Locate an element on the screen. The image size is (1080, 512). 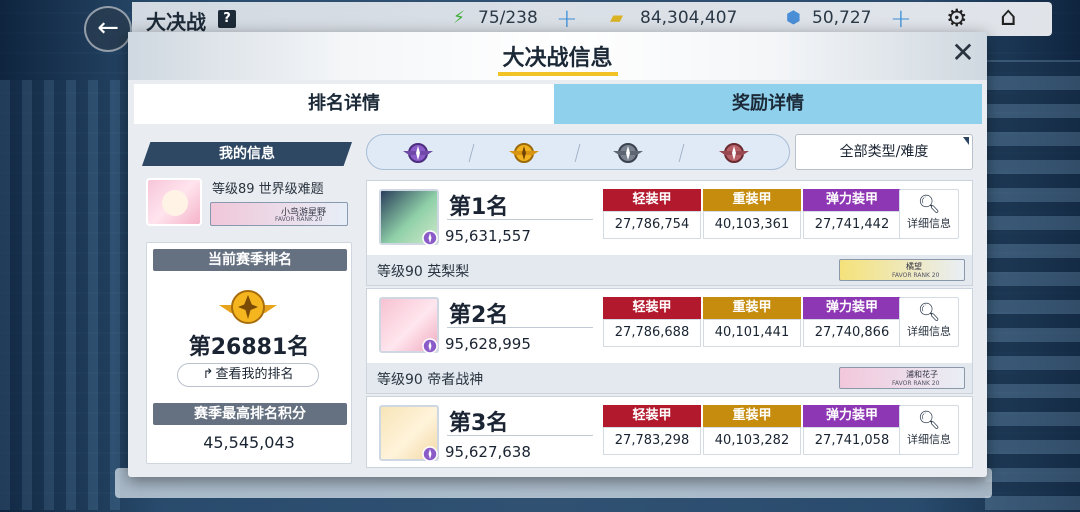
favor-name: 橘望 is located at coordinates (914, 266).